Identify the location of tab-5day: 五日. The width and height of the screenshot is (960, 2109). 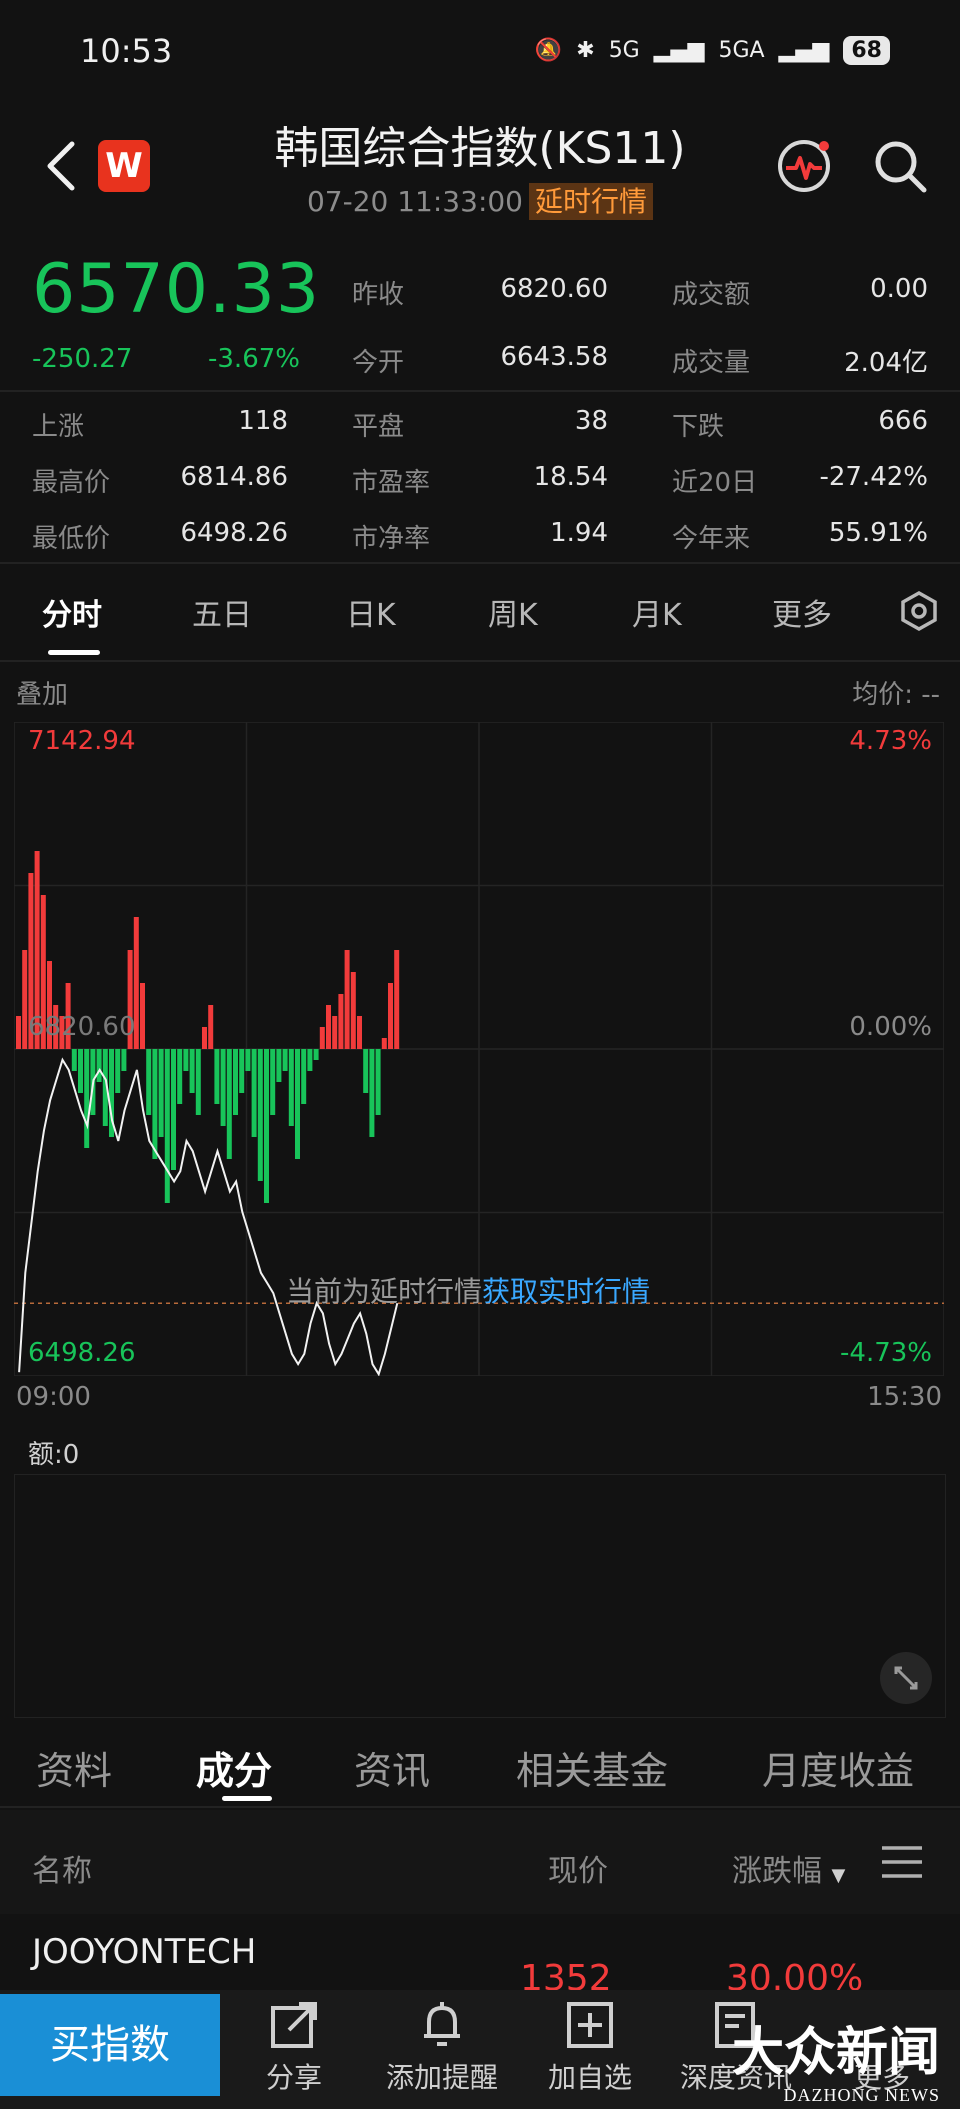
(222, 612).